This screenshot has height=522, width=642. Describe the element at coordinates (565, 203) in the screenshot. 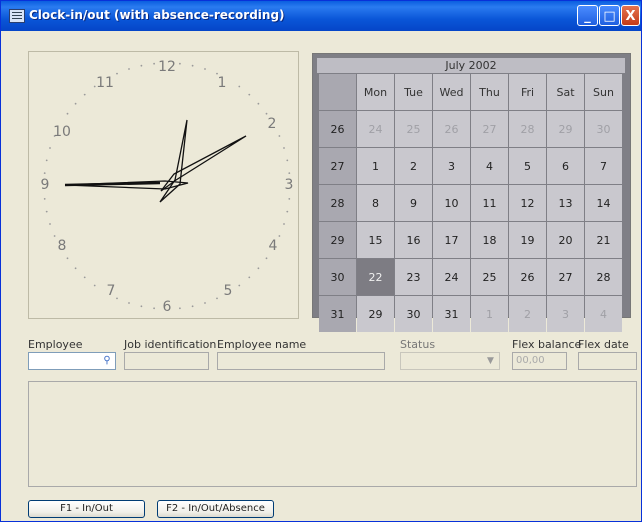

I see `calendar-day: 13` at that location.